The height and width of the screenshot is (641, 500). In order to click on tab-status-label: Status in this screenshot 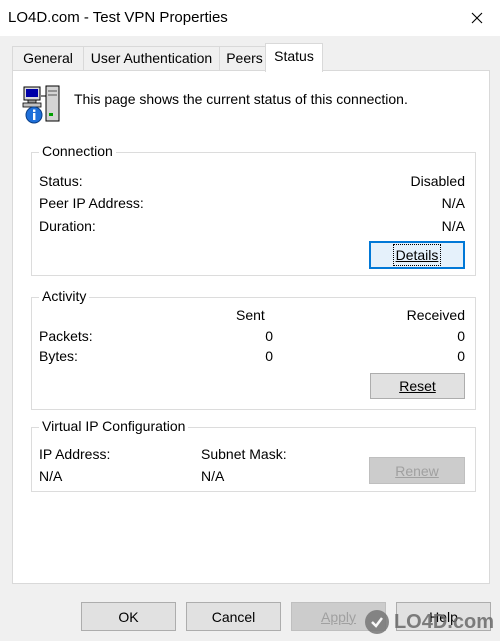, I will do `click(294, 56)`.